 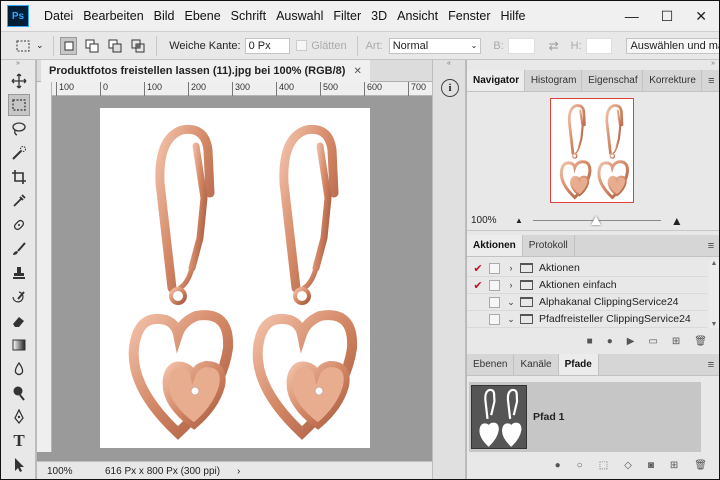 I want to click on tab-properties: Eigenschaf, so click(x=613, y=80).